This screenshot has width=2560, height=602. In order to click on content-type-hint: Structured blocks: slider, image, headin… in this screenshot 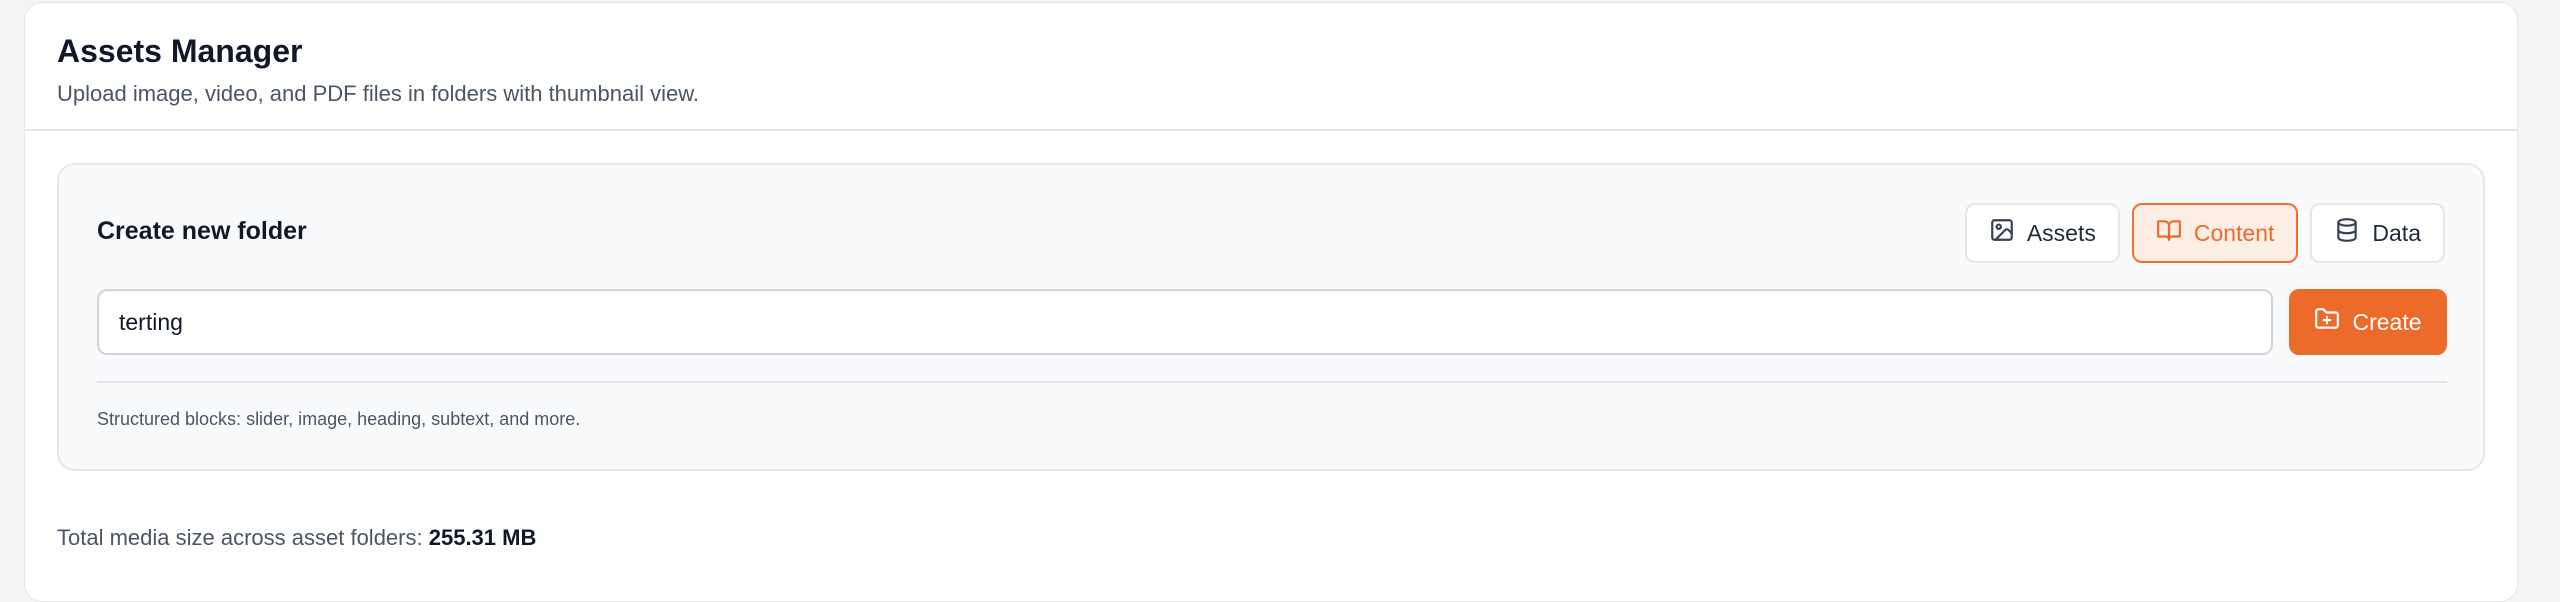, I will do `click(339, 419)`.